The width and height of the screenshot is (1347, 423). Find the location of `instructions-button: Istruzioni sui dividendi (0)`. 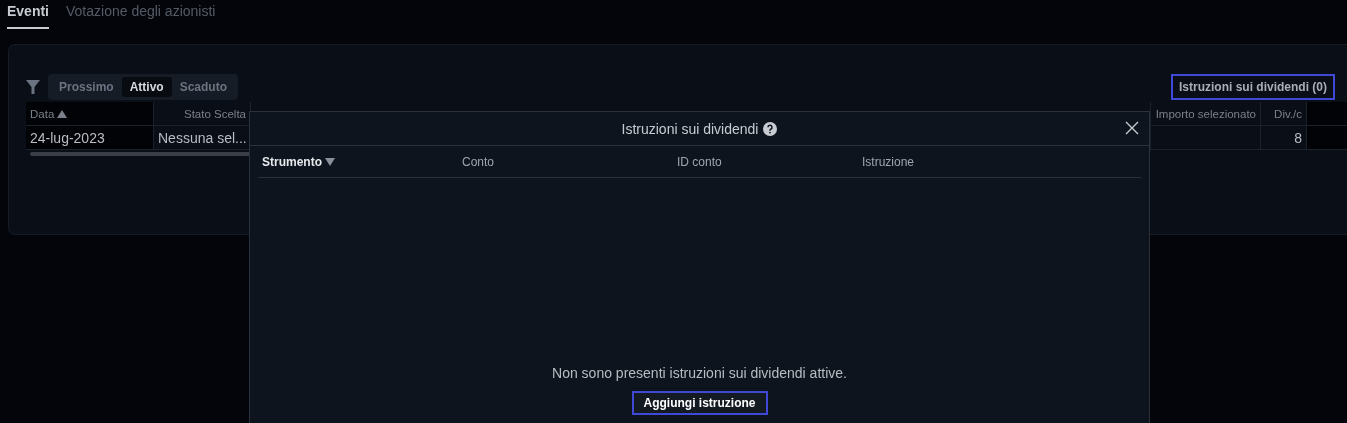

instructions-button: Istruzioni sui dividendi (0) is located at coordinates (1253, 87).